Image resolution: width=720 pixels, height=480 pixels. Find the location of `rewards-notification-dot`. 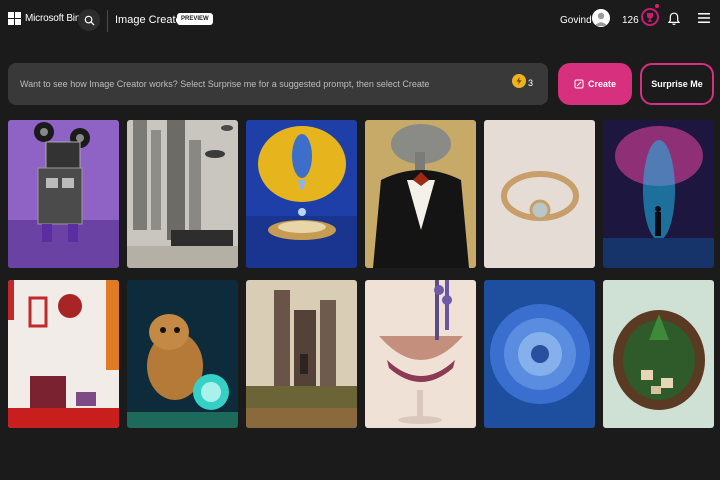

rewards-notification-dot is located at coordinates (657, 6).